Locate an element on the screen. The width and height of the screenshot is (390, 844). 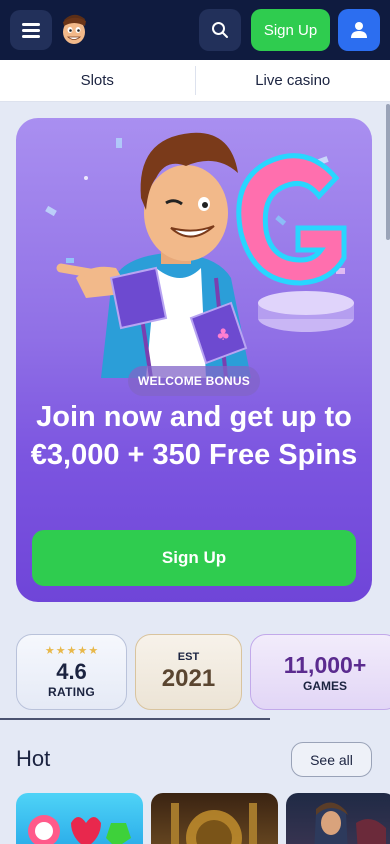
egypt-game-thumbnail is located at coordinates (214, 823).